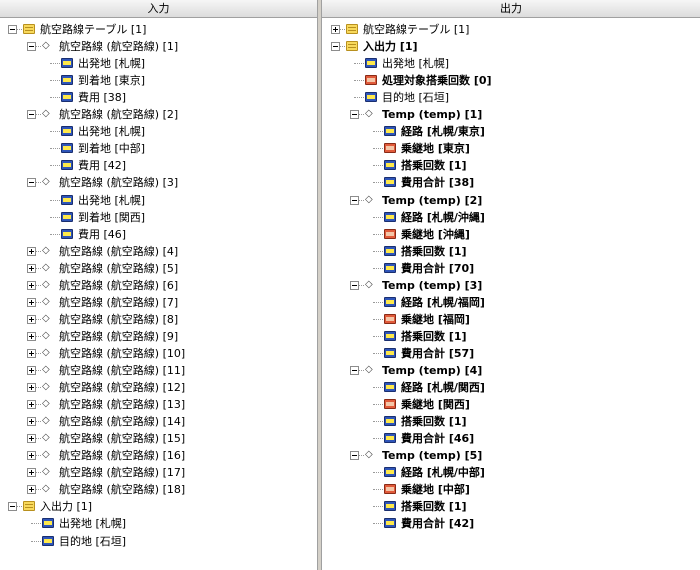  What do you see at coordinates (158, 182) in the screenshot?
I see `tree-row: ◇ 航空路線 (航空路線) [3]` at bounding box center [158, 182].